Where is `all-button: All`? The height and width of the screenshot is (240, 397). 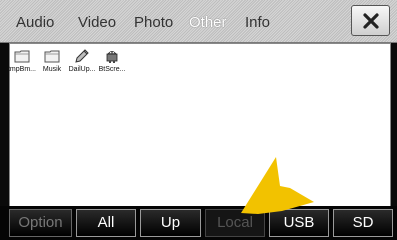
all-button: All is located at coordinates (106, 223).